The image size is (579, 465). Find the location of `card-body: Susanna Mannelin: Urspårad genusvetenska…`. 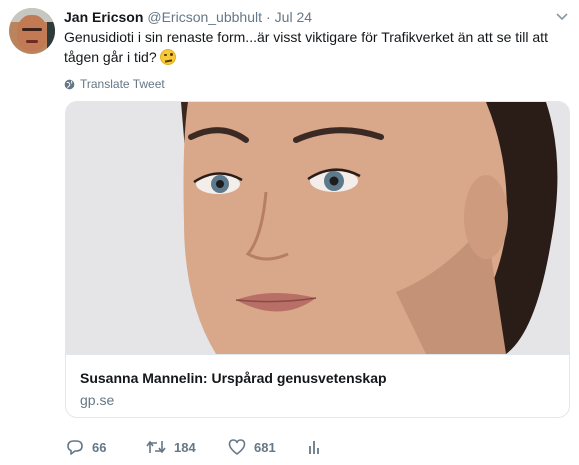

card-body: Susanna Mannelin: Urspårad genusvetenska… is located at coordinates (317, 385).